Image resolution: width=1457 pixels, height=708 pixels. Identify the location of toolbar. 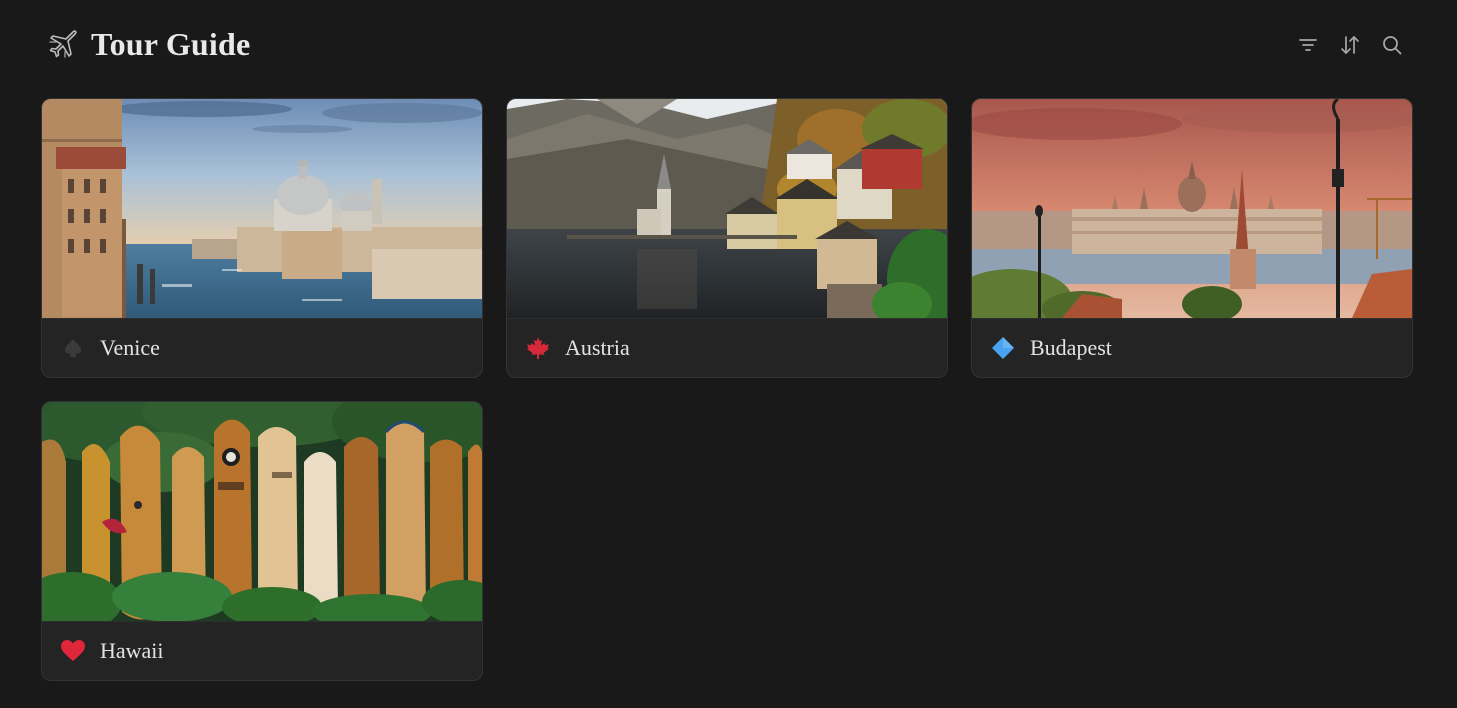
(1350, 45).